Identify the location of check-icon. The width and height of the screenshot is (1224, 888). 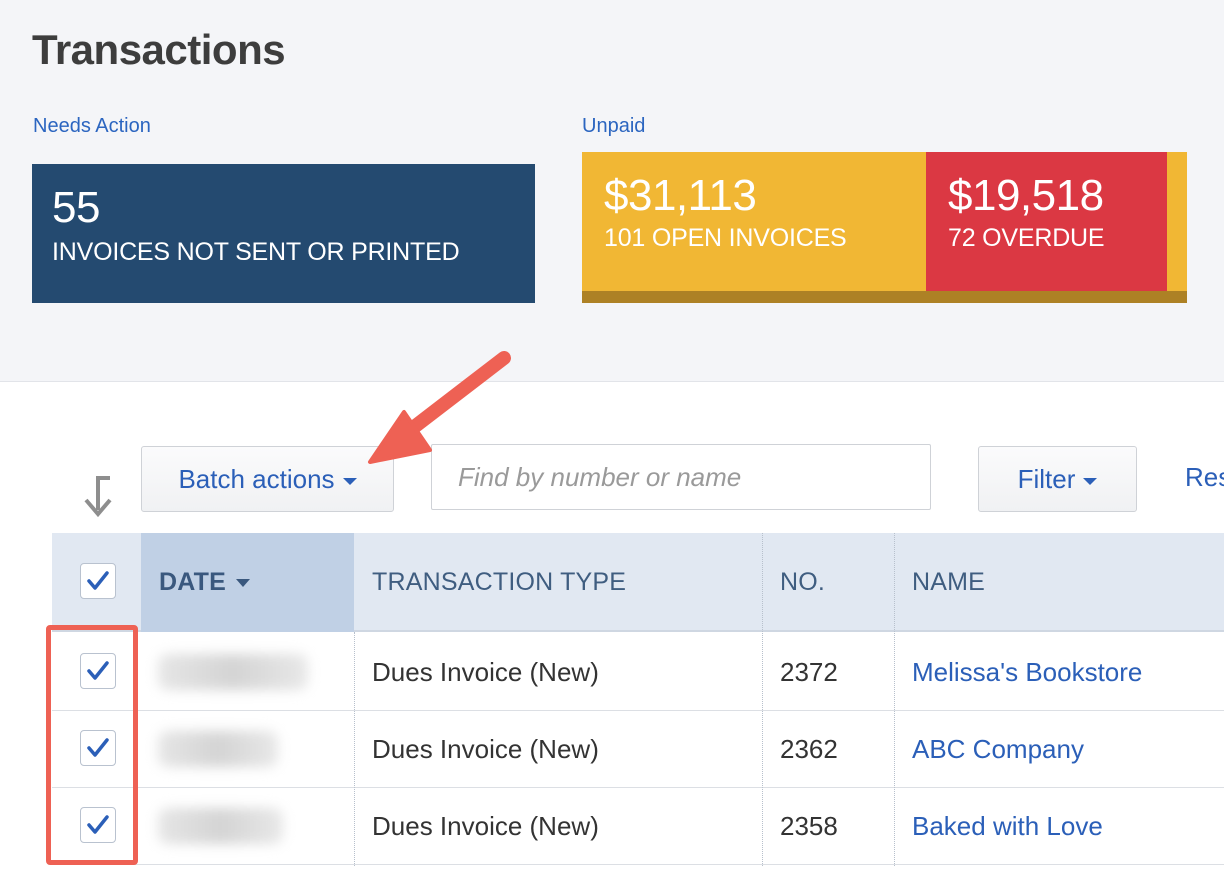
(98, 580).